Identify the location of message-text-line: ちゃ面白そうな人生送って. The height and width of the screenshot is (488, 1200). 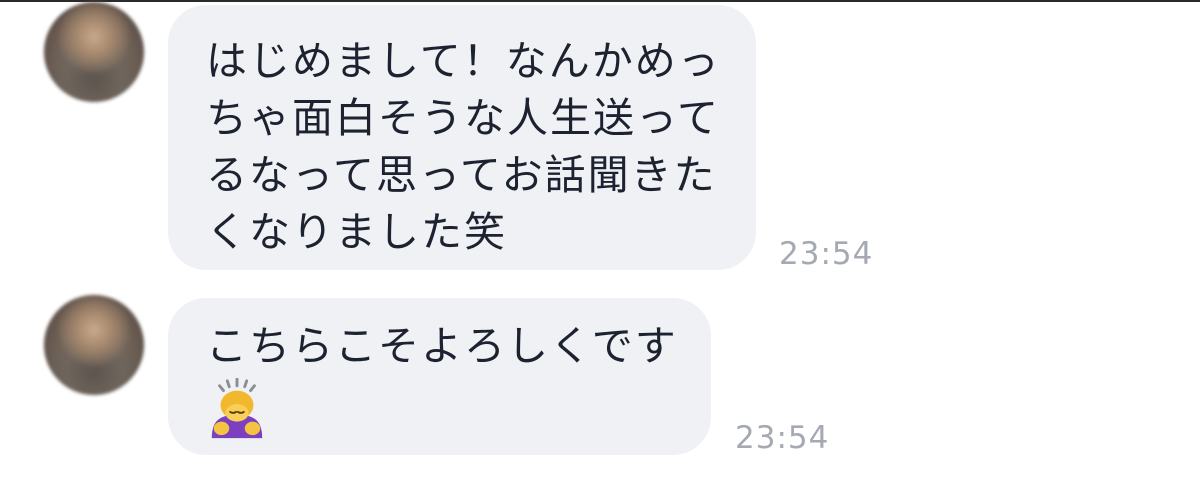
(463, 118).